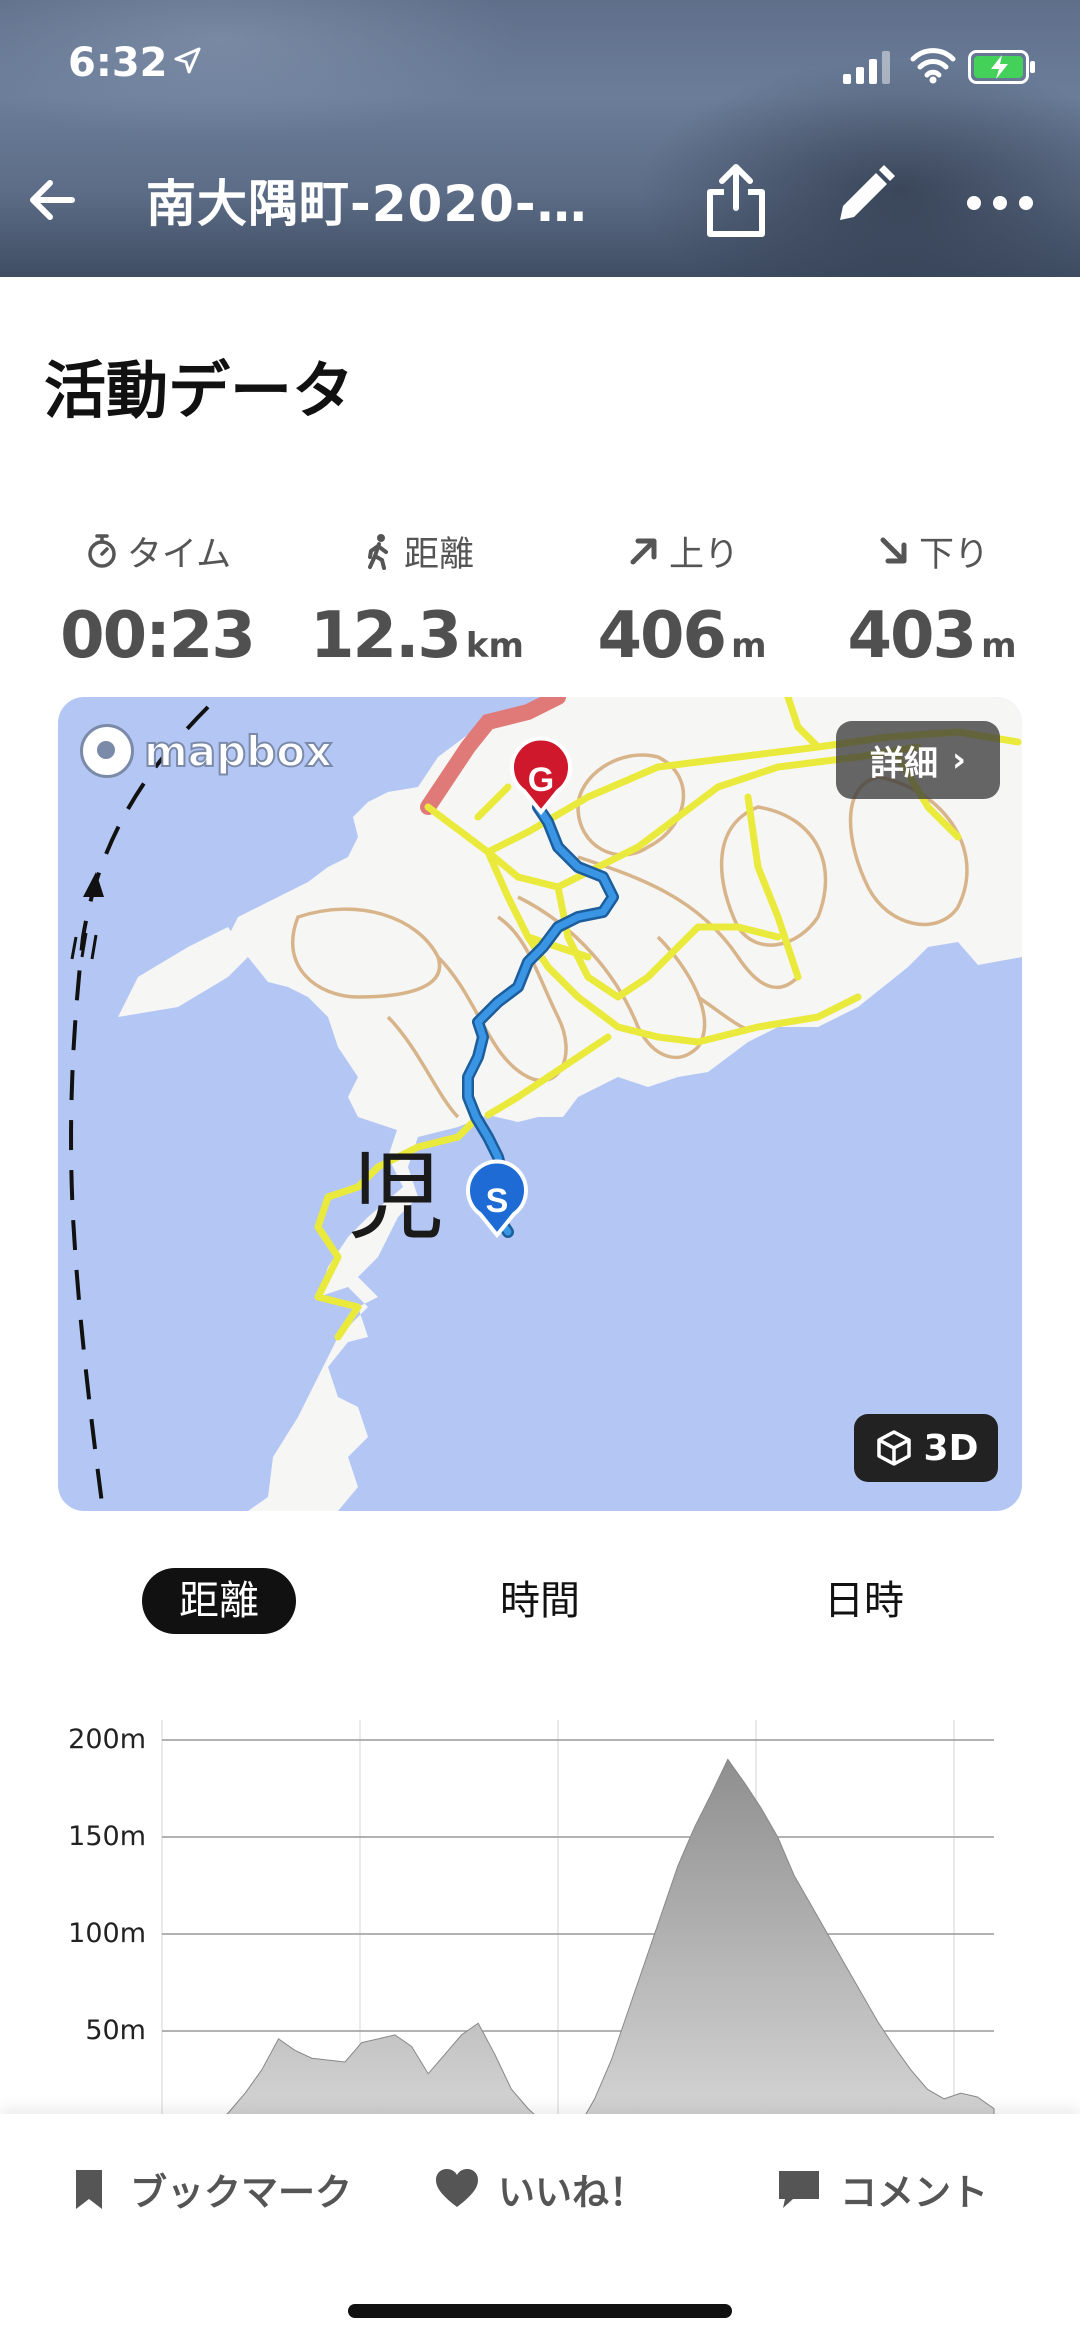 Image resolution: width=1080 pixels, height=2338 pixels. Describe the element at coordinates (999, 646) in the screenshot. I see `stat-descent-unit: m` at that location.